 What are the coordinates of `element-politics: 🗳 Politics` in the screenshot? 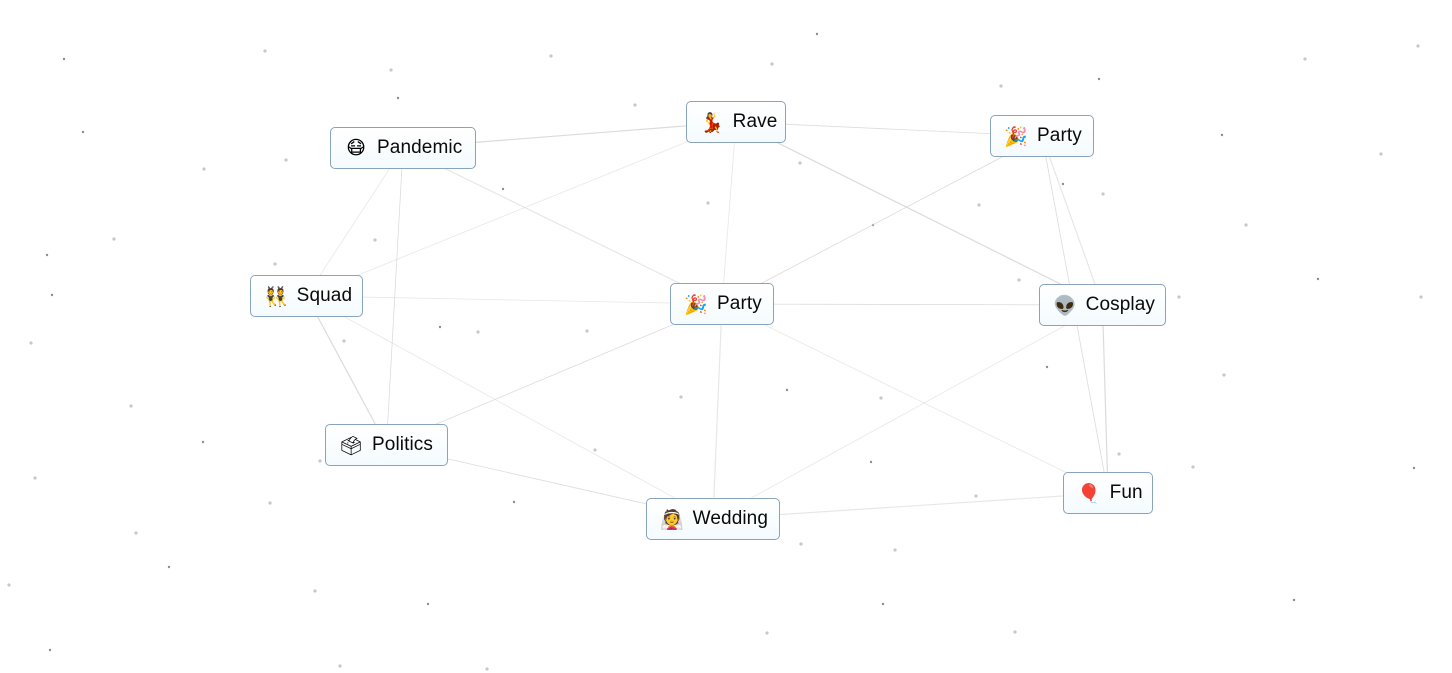 It's located at (386, 445).